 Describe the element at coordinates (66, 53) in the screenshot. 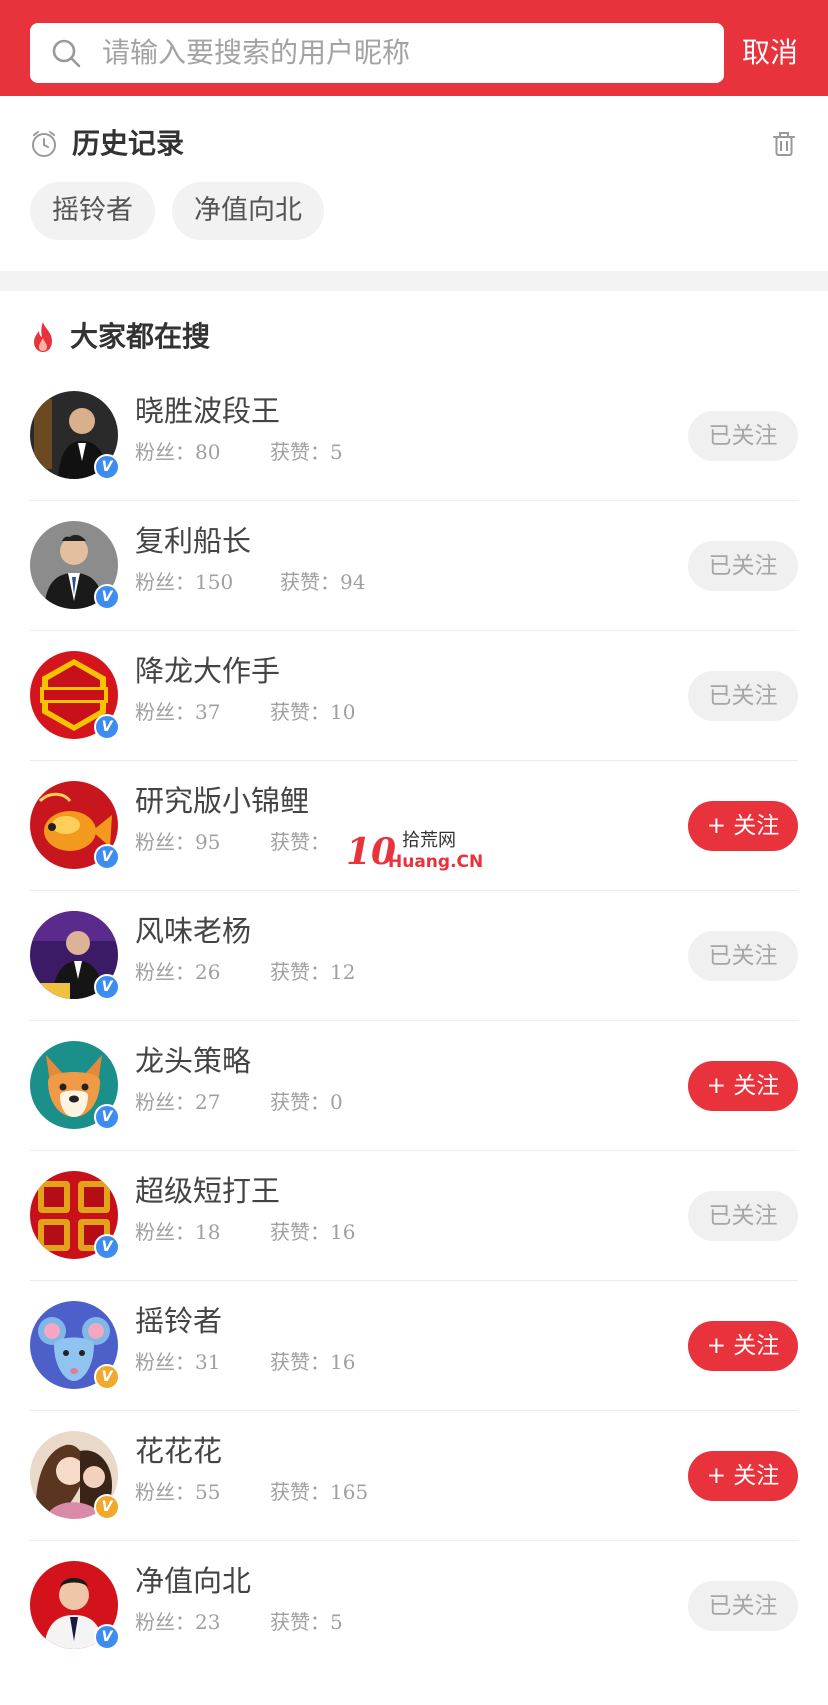

I see `search-icon` at that location.